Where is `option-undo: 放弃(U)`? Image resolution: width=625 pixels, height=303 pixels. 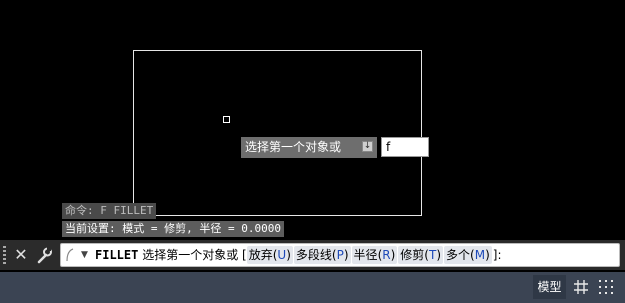
option-undo: 放弃(U) is located at coordinates (269, 255).